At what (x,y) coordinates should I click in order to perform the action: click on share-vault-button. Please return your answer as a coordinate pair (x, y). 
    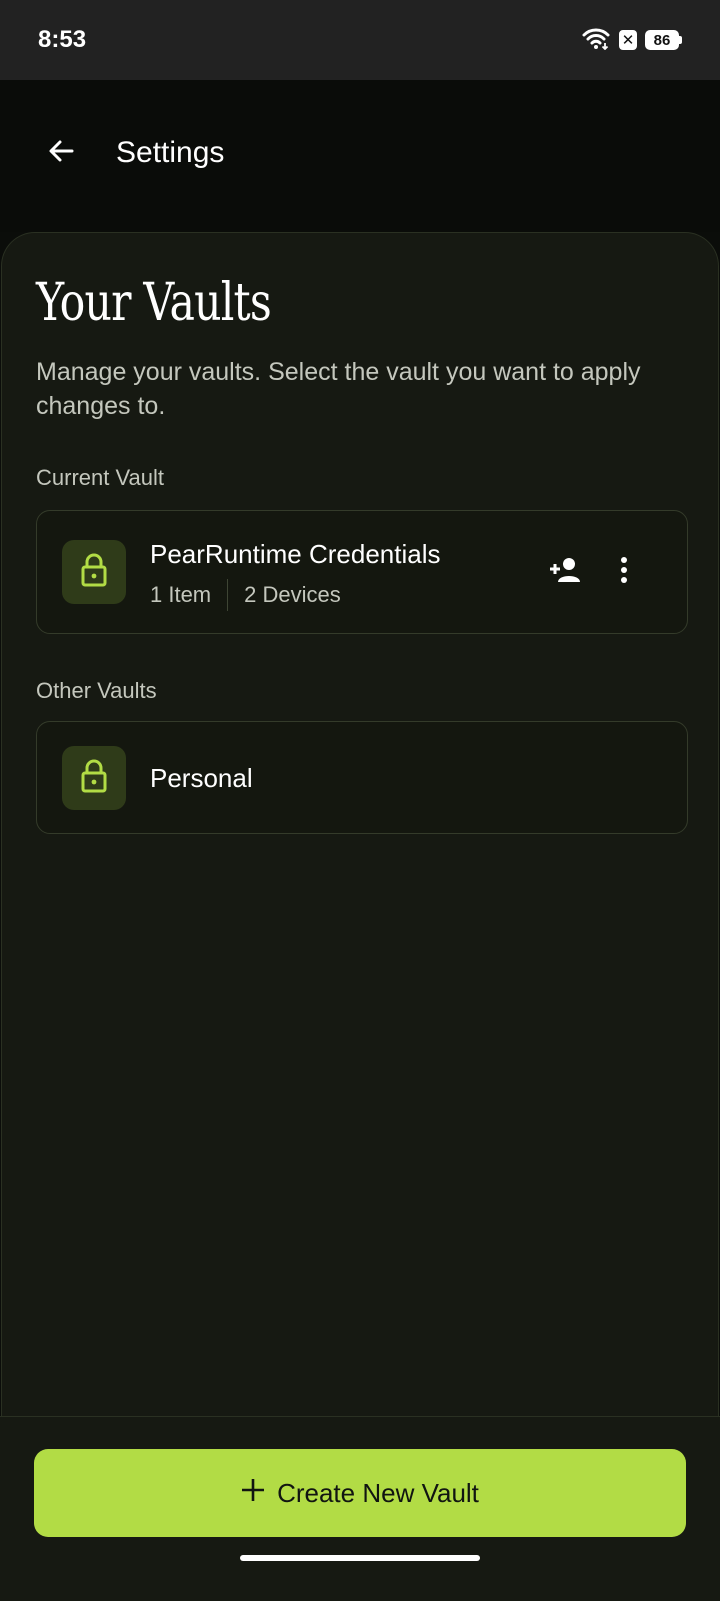
    Looking at the image, I should click on (566, 572).